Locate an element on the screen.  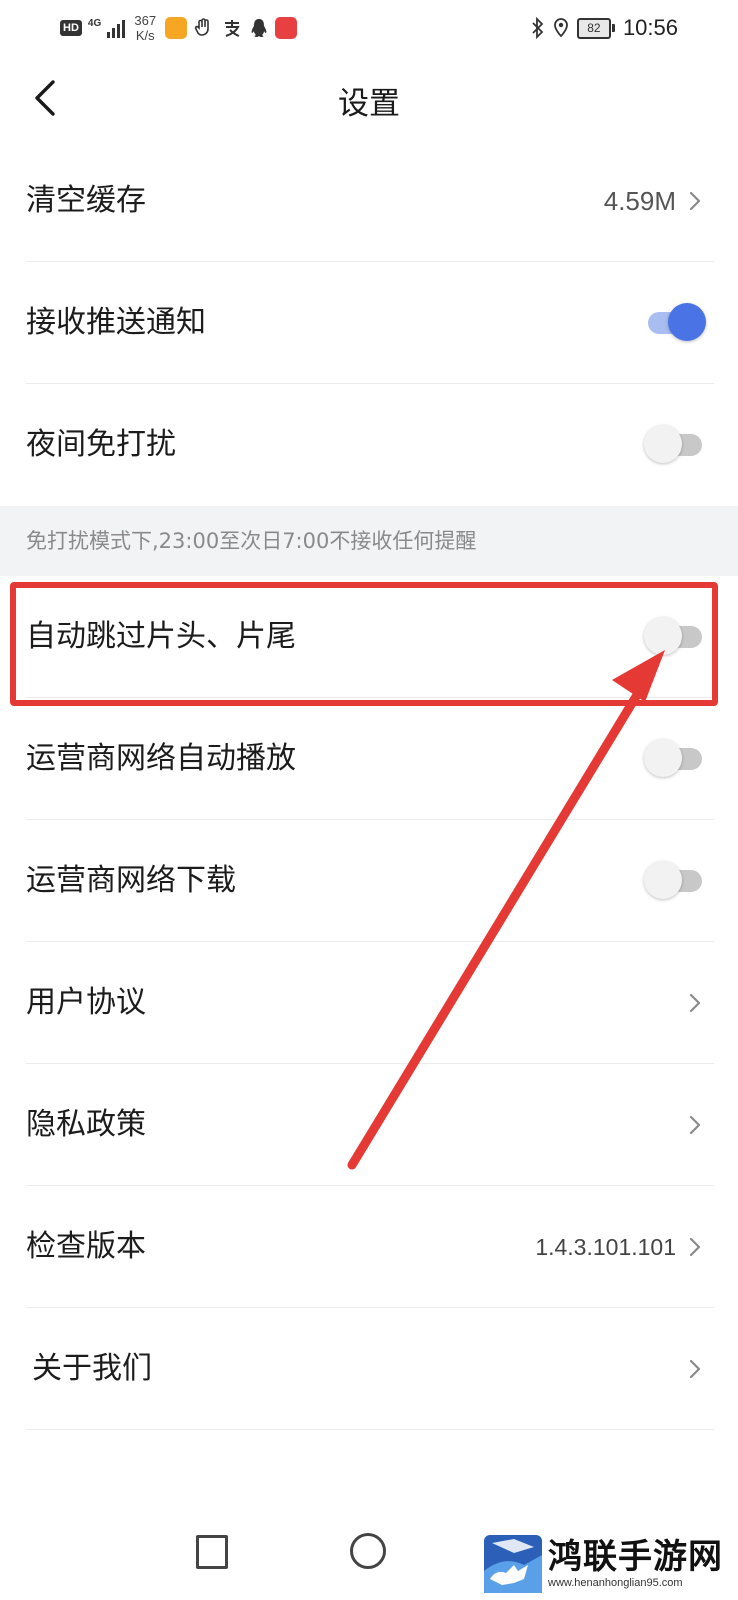
network-speed: 367 K/s is located at coordinates (145, 28).